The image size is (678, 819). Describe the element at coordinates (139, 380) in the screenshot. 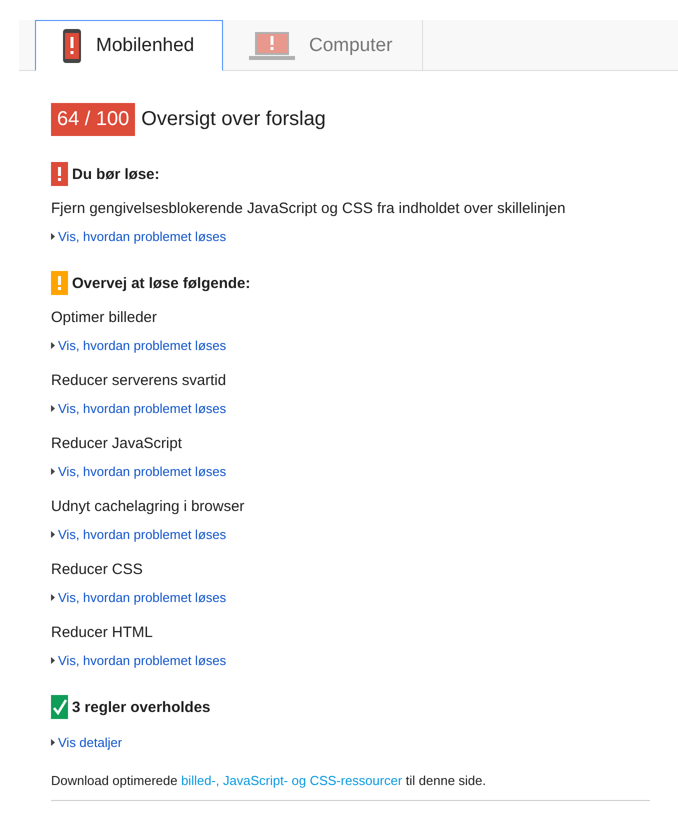

I see `rule-title: Reducer serverens svartid` at that location.